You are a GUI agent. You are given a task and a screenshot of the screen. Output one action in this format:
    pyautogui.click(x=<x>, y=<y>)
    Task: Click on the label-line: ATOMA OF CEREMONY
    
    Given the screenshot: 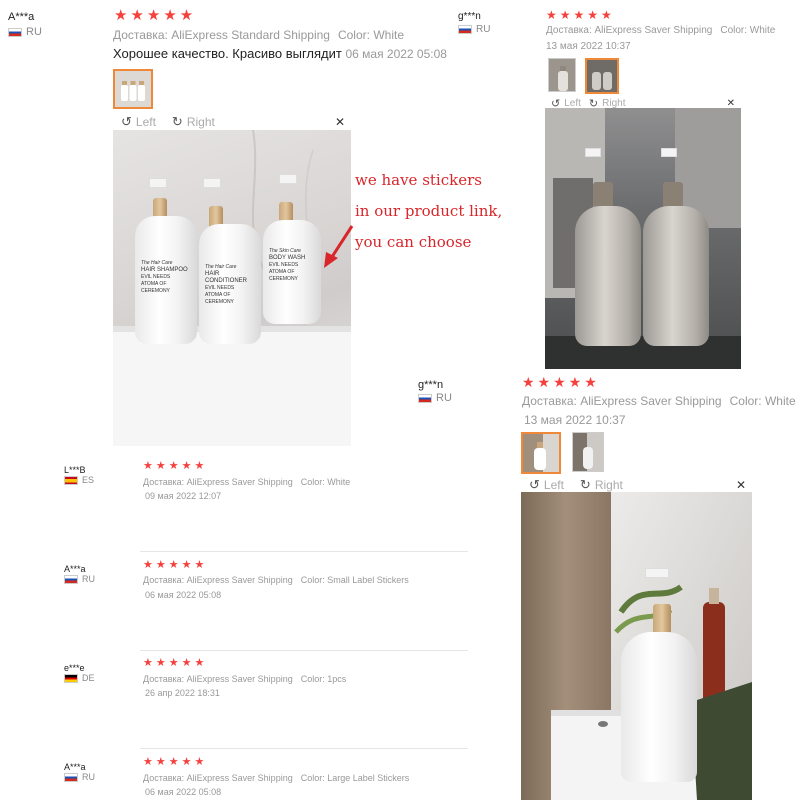 What is the action you would take?
    pyautogui.click(x=283, y=275)
    